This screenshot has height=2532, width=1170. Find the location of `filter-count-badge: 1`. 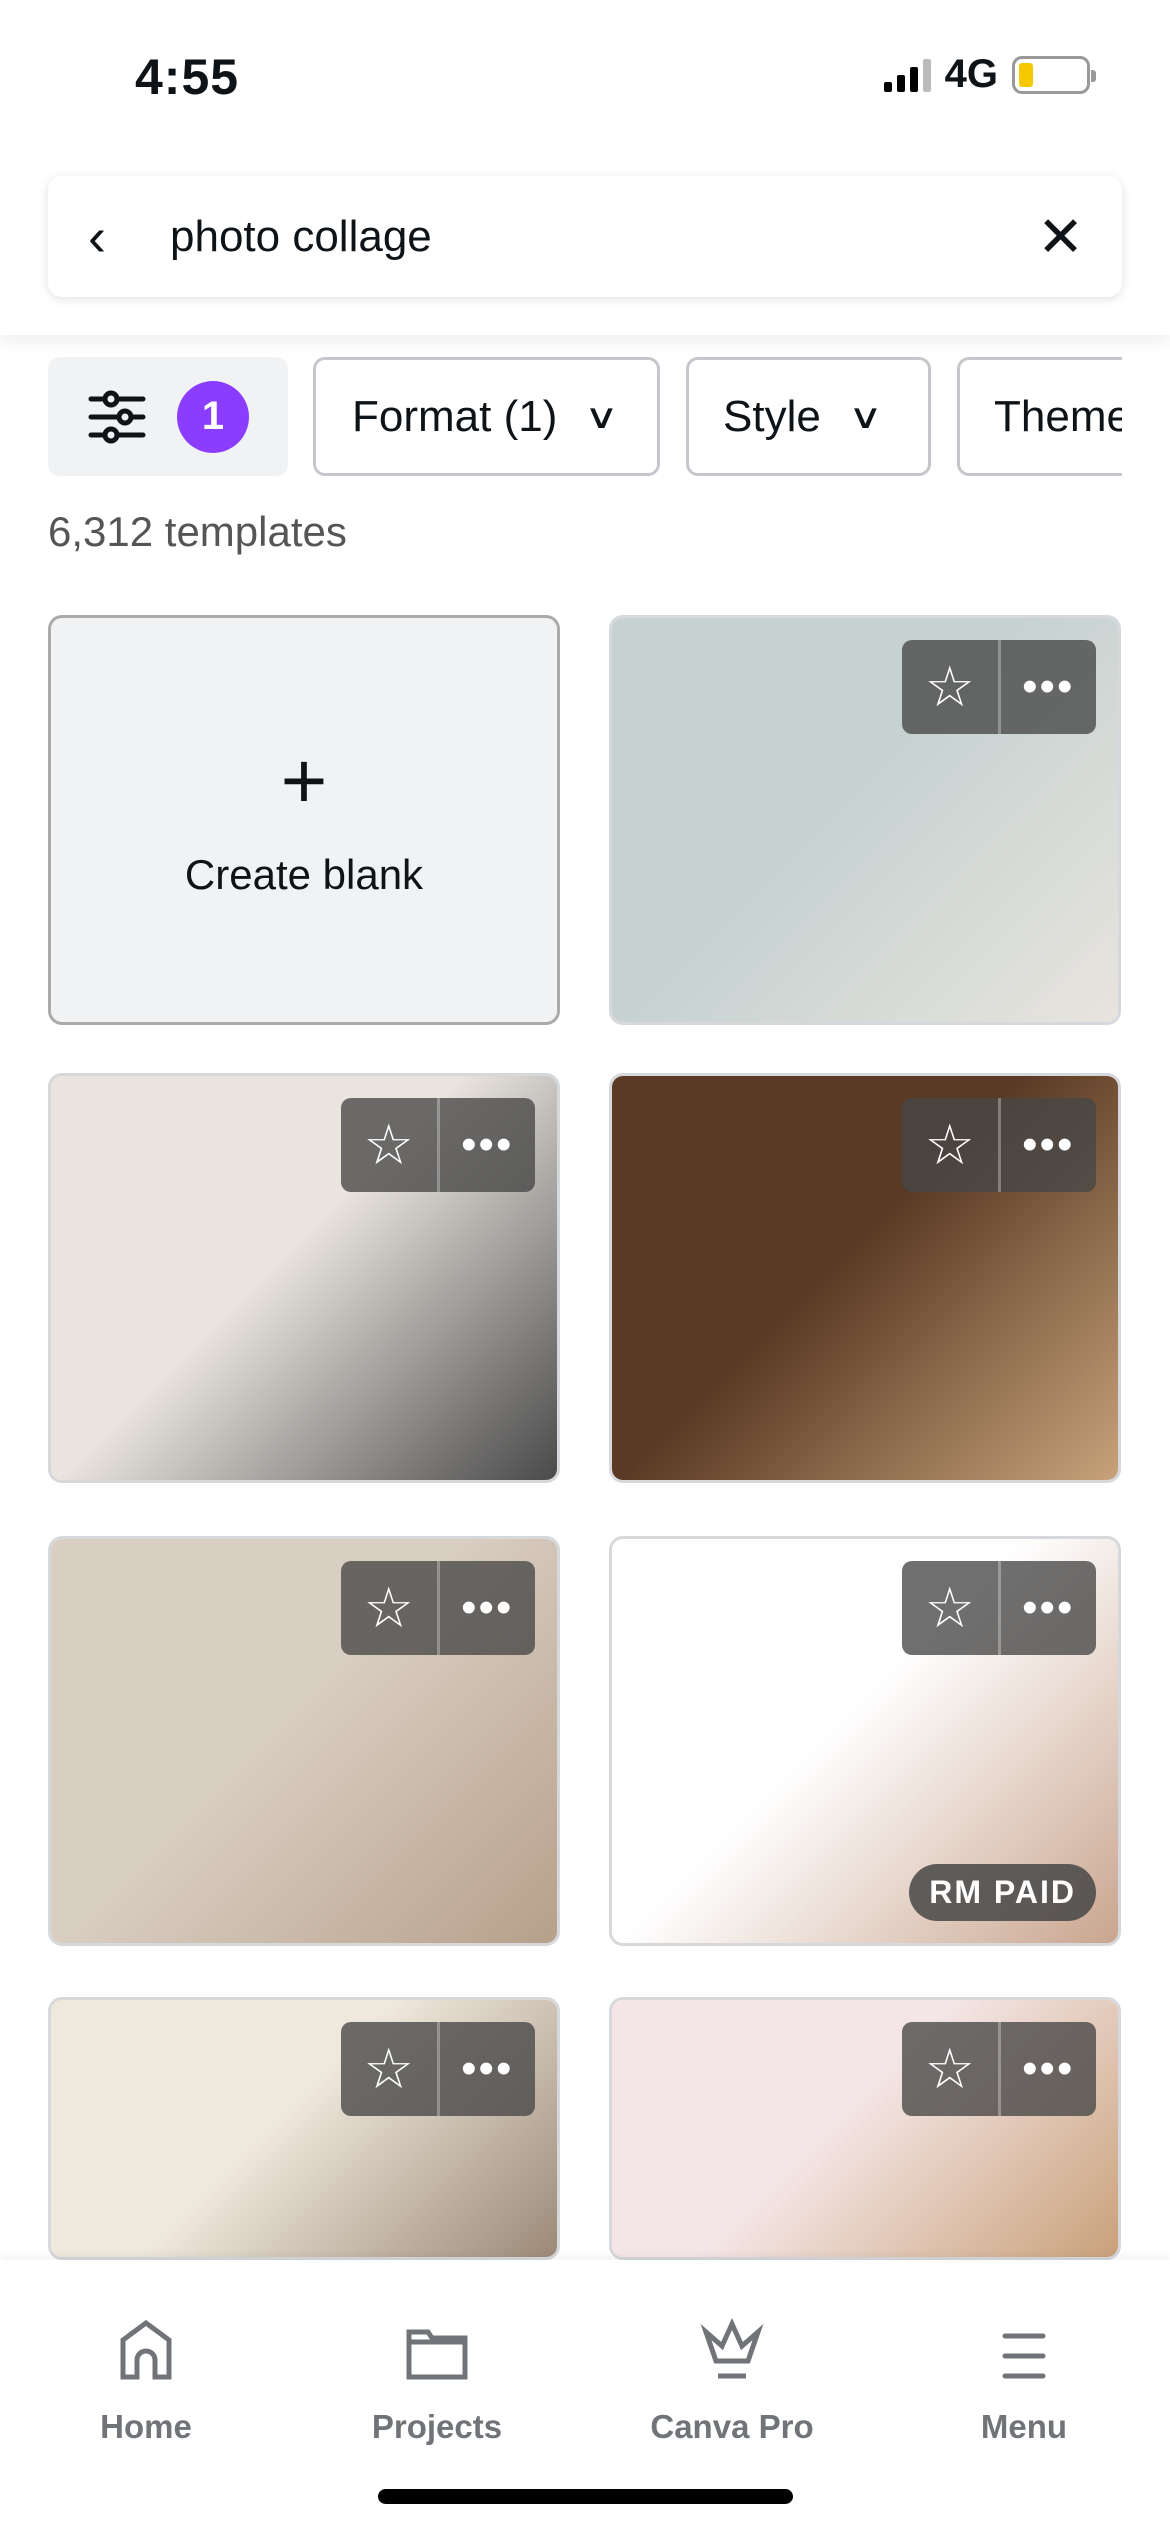

filter-count-badge: 1 is located at coordinates (213, 416).